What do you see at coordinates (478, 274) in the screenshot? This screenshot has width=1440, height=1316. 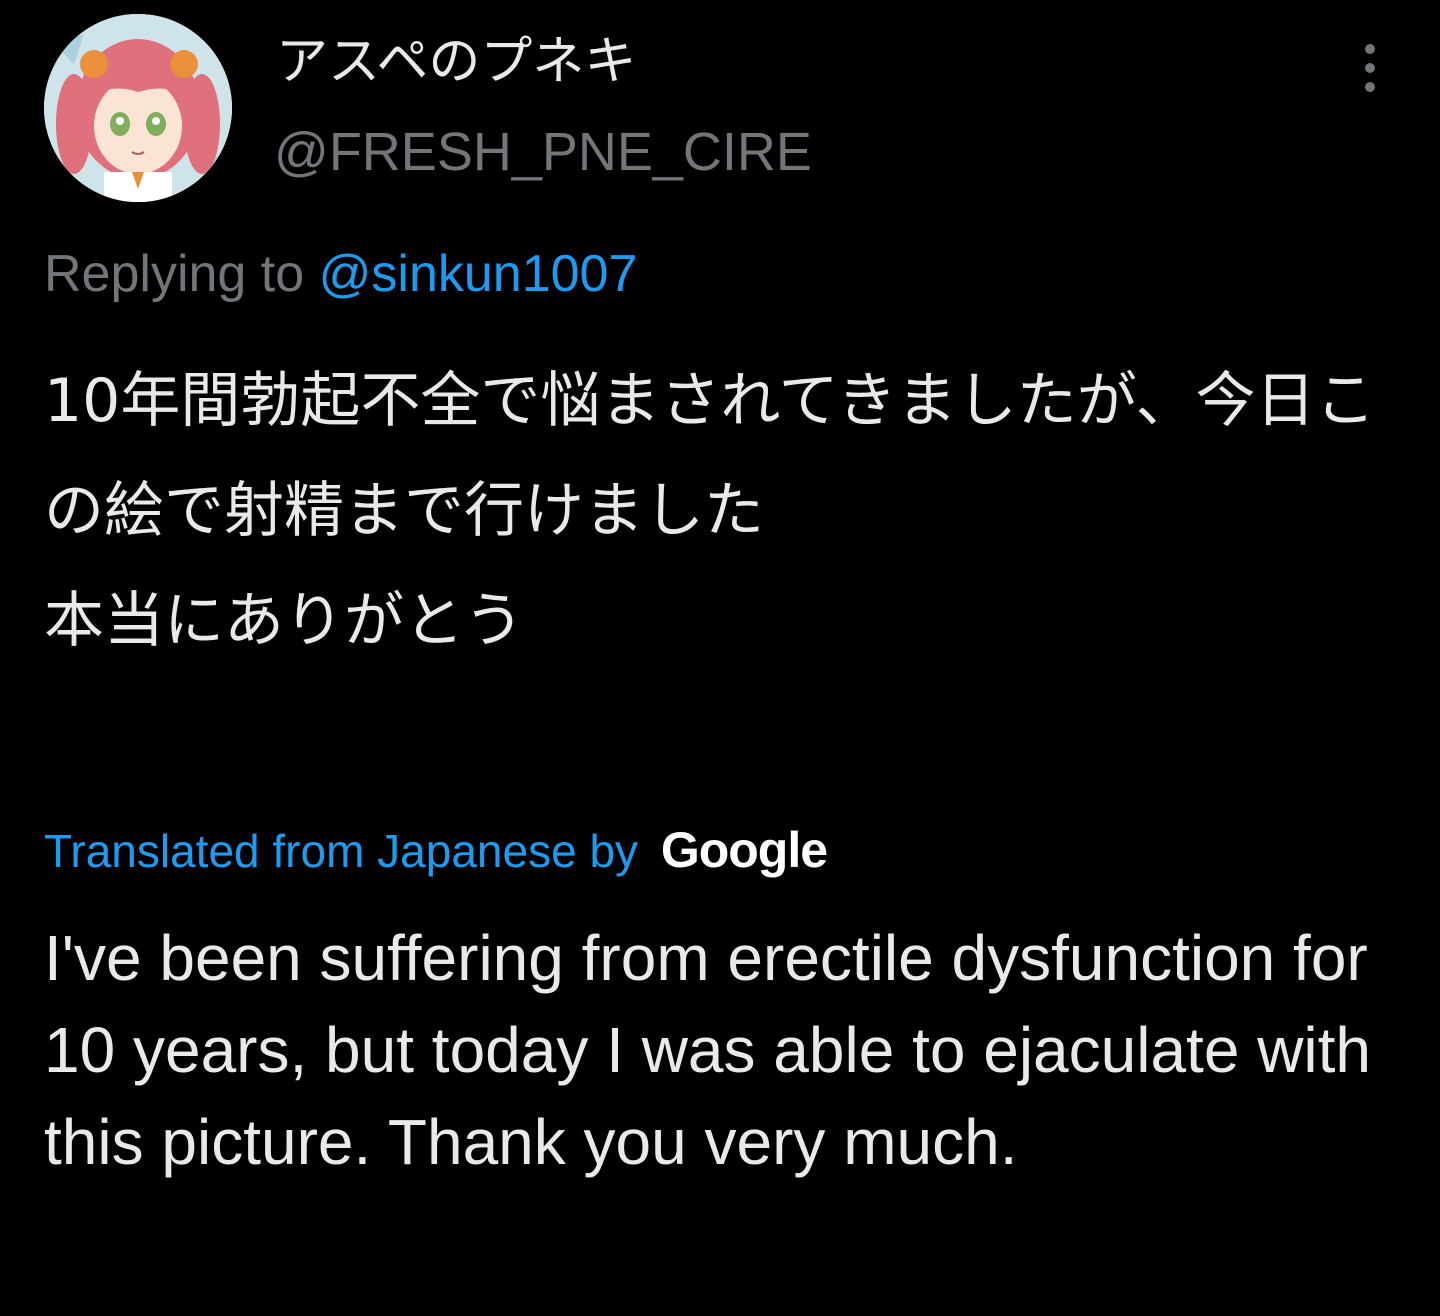 I see `reply-mention-link: @sinkun1007` at bounding box center [478, 274].